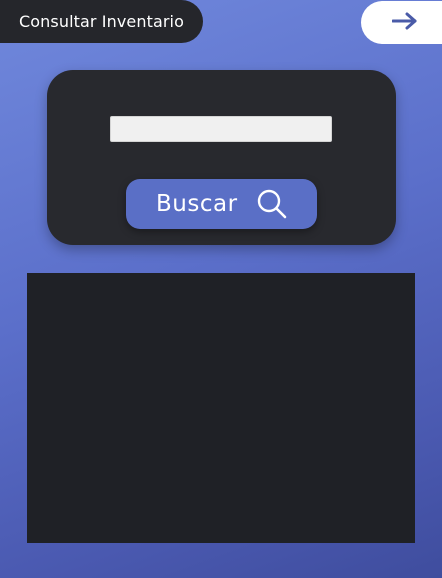 The width and height of the screenshot is (442, 578). Describe the element at coordinates (221, 129) in the screenshot. I see `search-input` at that location.